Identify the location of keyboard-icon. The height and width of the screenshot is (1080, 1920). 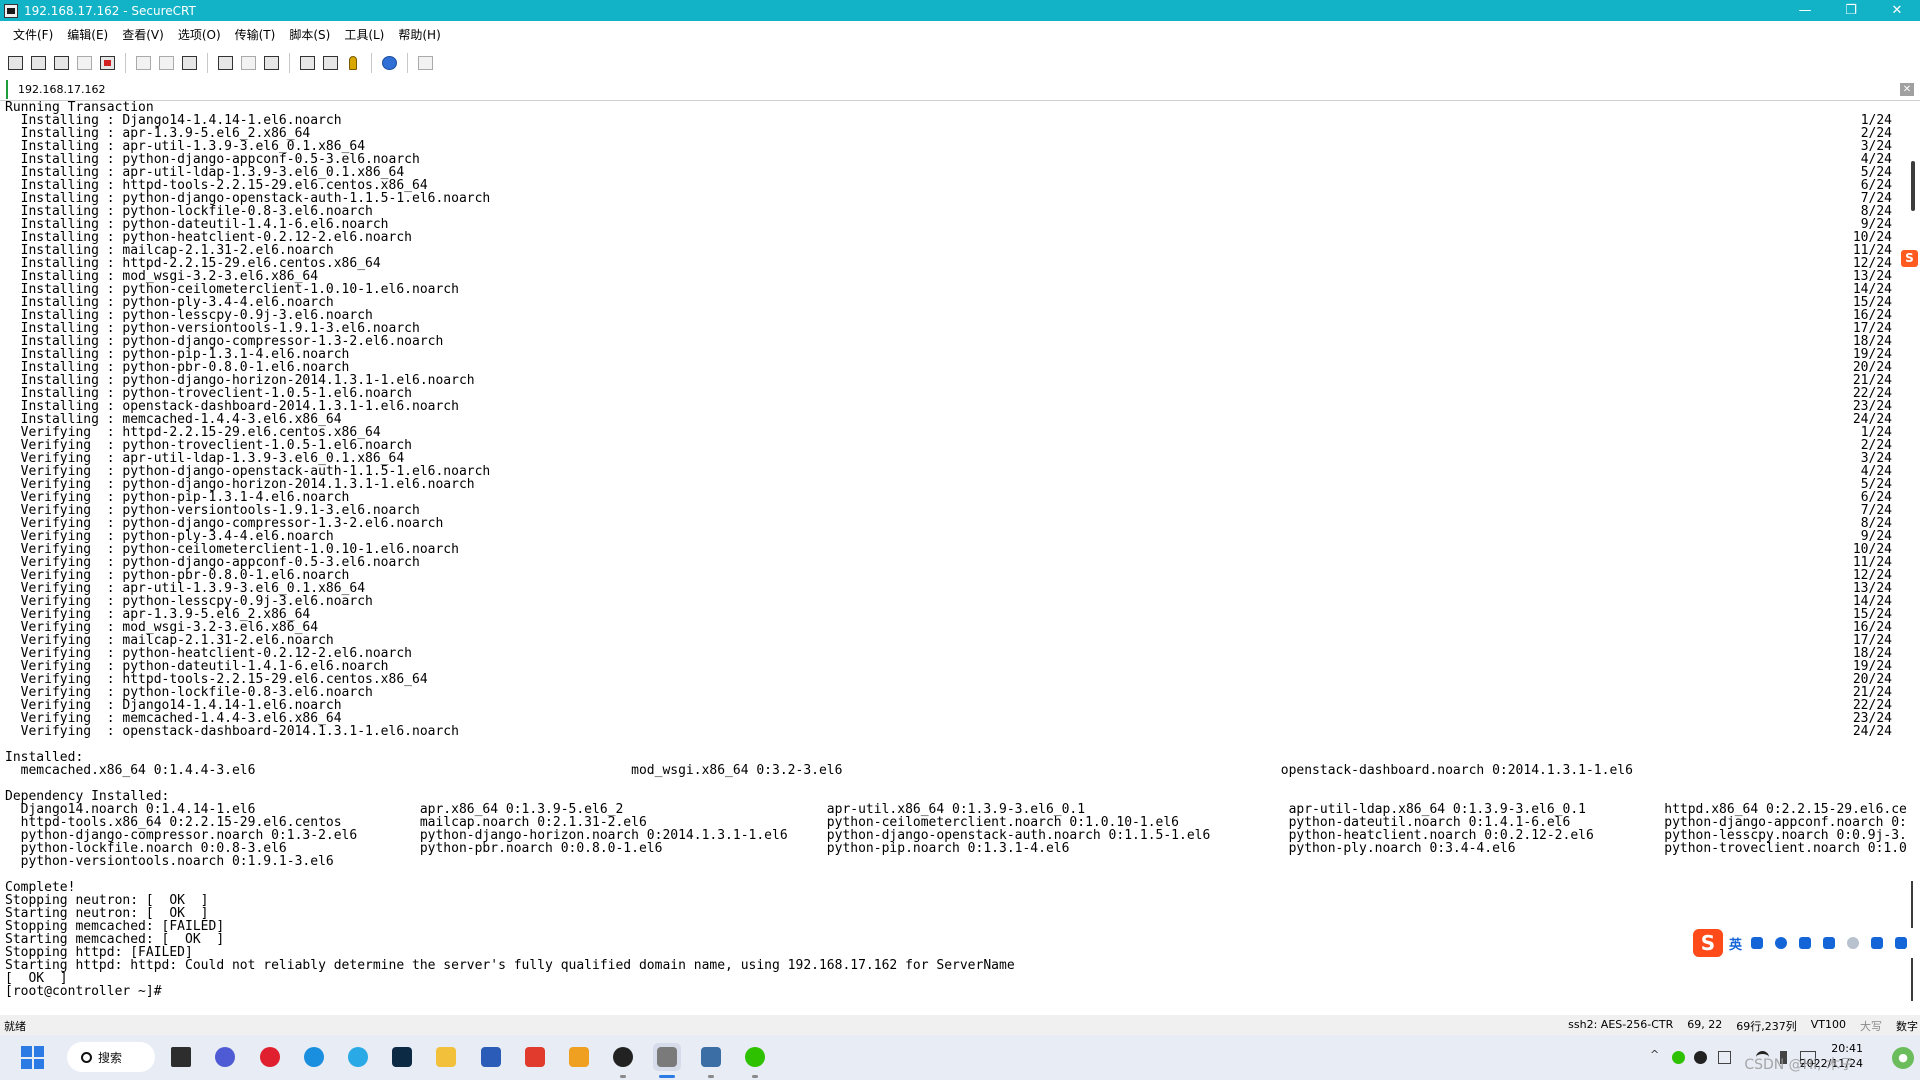
(1828, 943).